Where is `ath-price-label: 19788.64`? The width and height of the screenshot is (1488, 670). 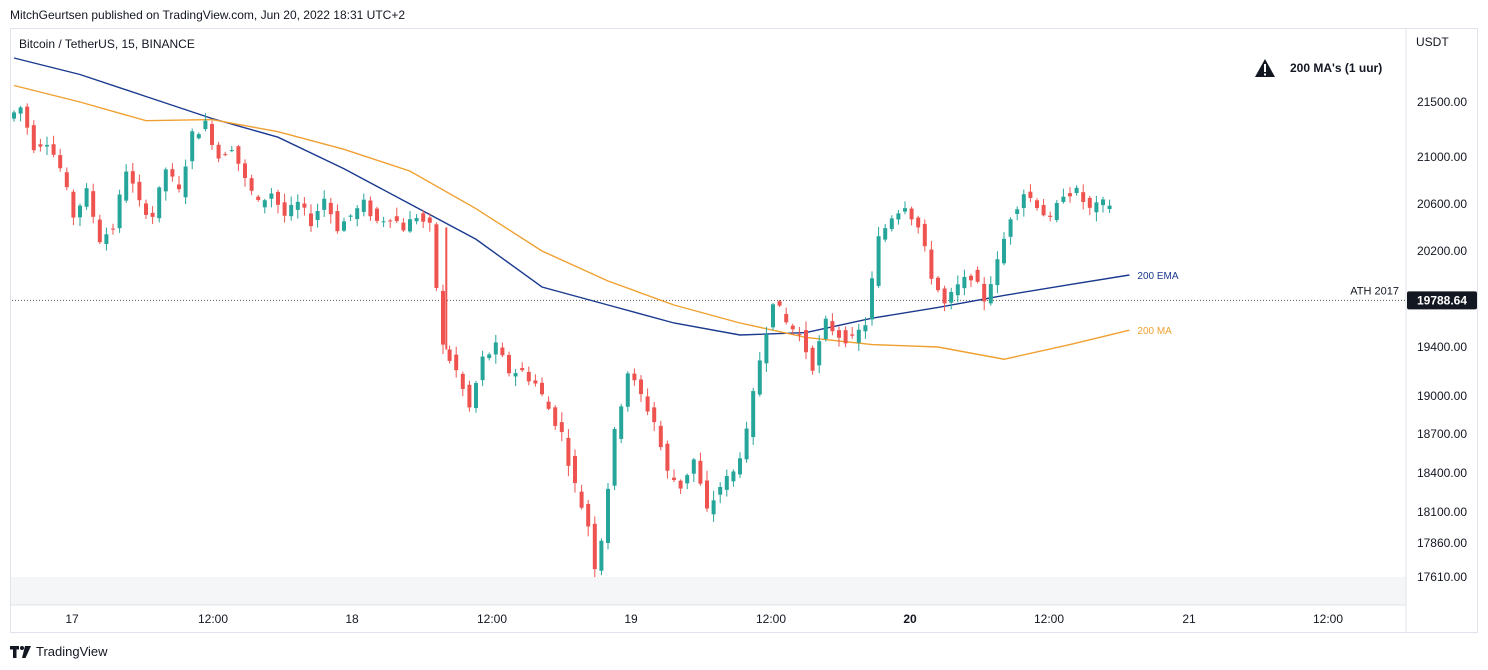 ath-price-label: 19788.64 is located at coordinates (1442, 300).